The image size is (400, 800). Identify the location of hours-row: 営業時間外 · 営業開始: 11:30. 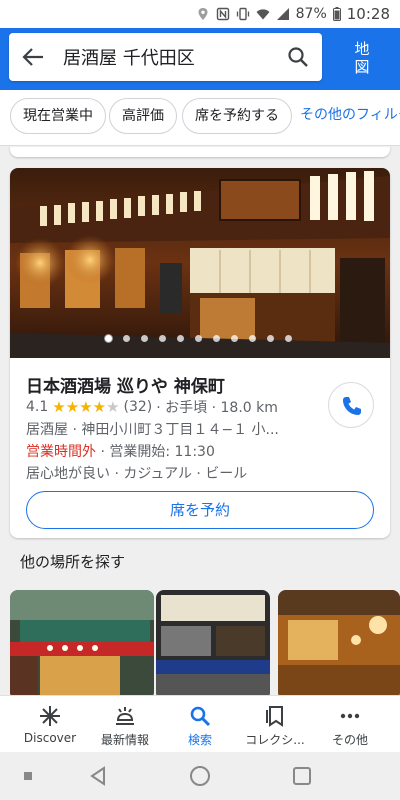
(120, 451).